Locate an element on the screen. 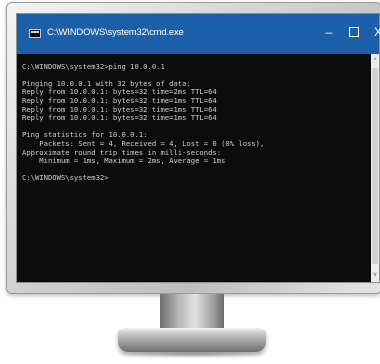  maximize-button is located at coordinates (354, 32).